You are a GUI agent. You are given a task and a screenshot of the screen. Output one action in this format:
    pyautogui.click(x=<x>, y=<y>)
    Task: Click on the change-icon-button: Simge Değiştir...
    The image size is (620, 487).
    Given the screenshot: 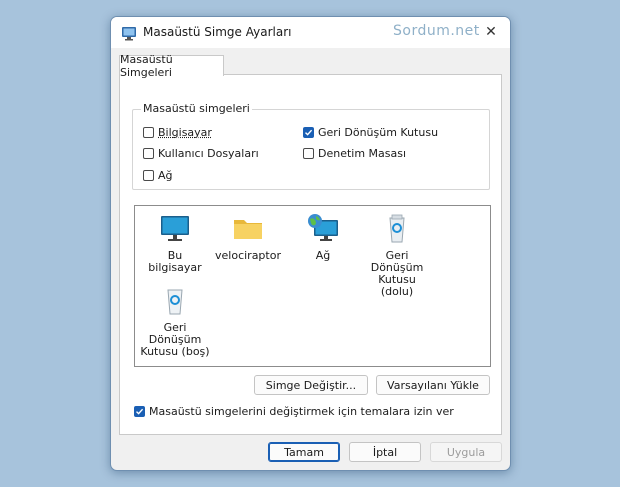 What is the action you would take?
    pyautogui.click(x=311, y=385)
    